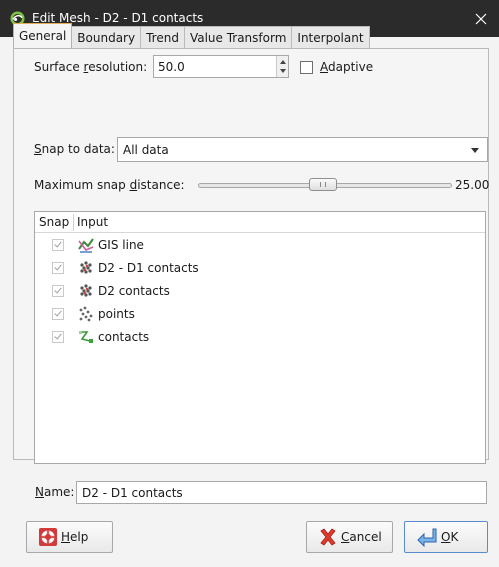 This screenshot has height=567, width=499. What do you see at coordinates (86, 245) in the screenshot?
I see `gis-line-icon` at bounding box center [86, 245].